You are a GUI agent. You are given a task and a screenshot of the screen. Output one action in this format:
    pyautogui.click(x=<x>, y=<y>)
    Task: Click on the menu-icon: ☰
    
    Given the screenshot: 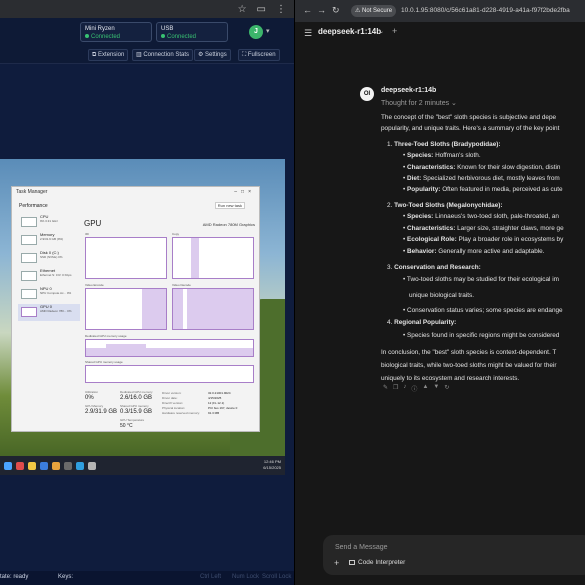 What is the action you would take?
    pyautogui.click(x=308, y=33)
    